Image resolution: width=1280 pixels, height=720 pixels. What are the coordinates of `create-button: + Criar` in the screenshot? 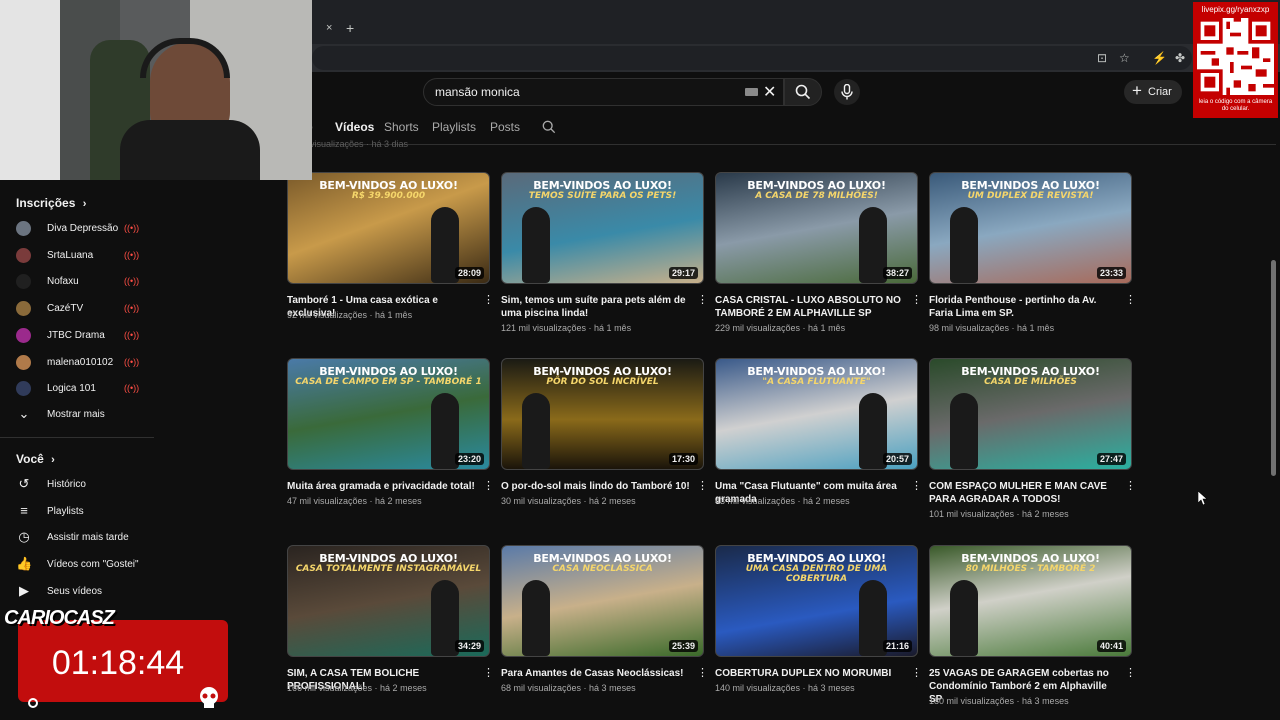 It's located at (1153, 92).